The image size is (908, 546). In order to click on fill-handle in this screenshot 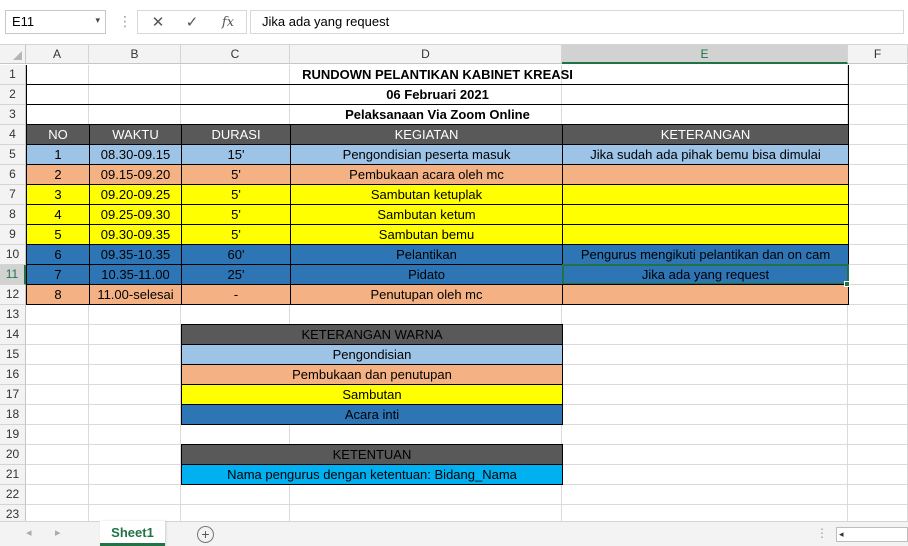, I will do `click(847, 284)`.